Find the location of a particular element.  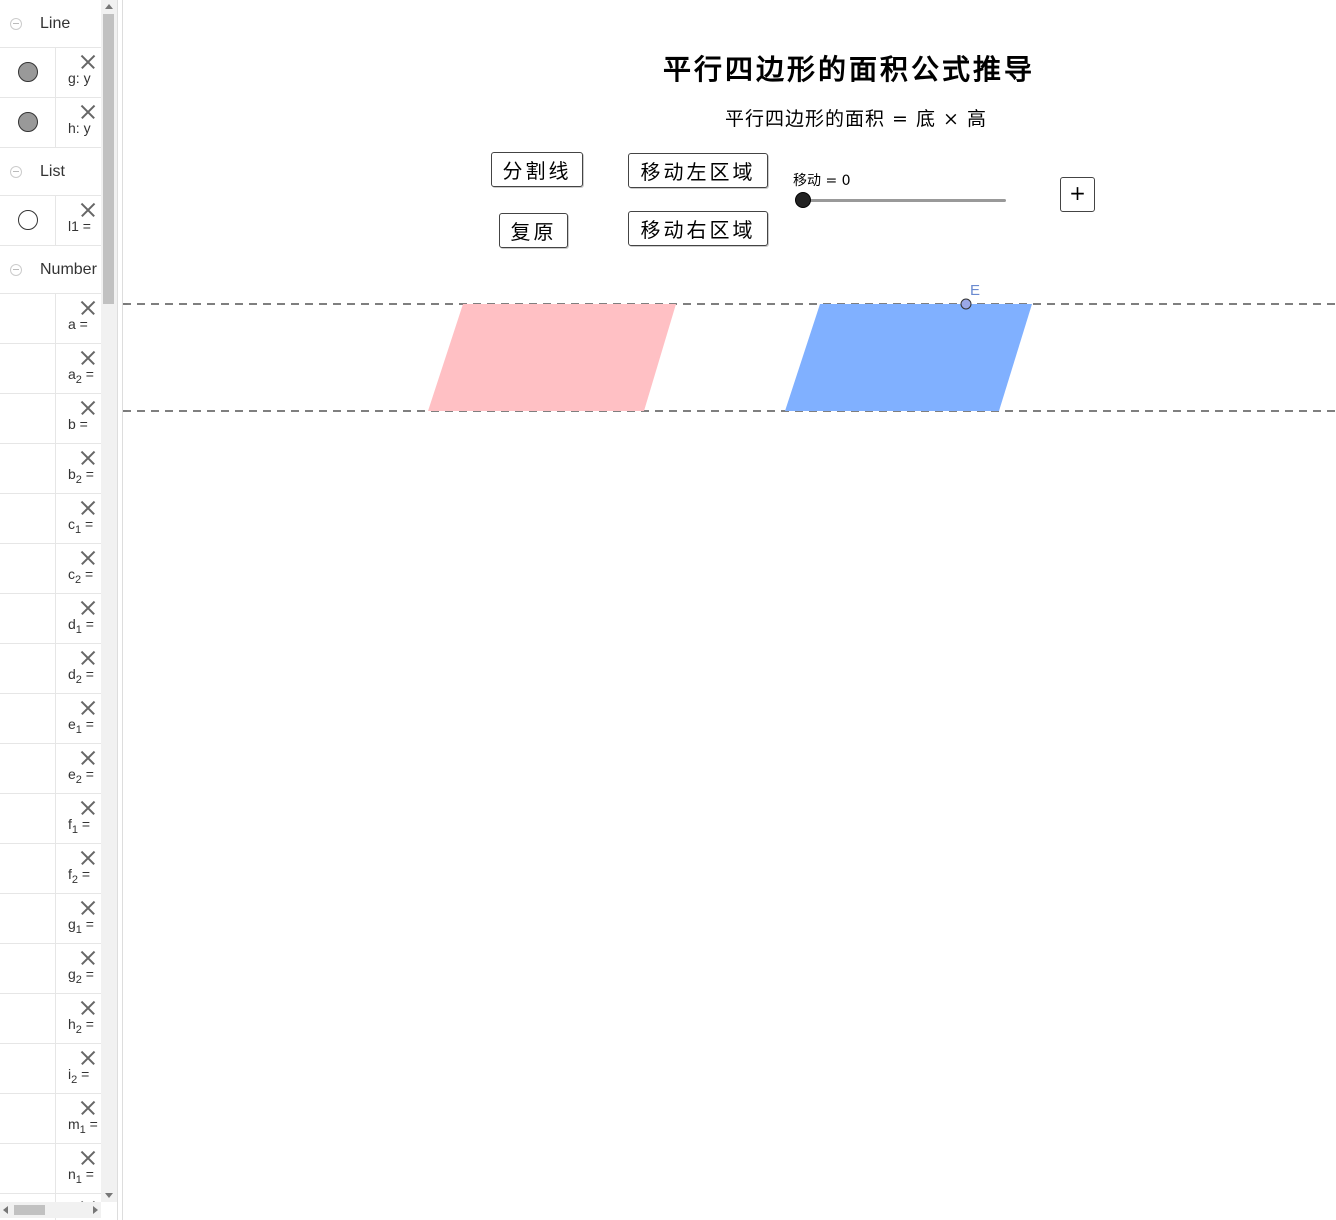

group-header-line: Line is located at coordinates (50, 24).